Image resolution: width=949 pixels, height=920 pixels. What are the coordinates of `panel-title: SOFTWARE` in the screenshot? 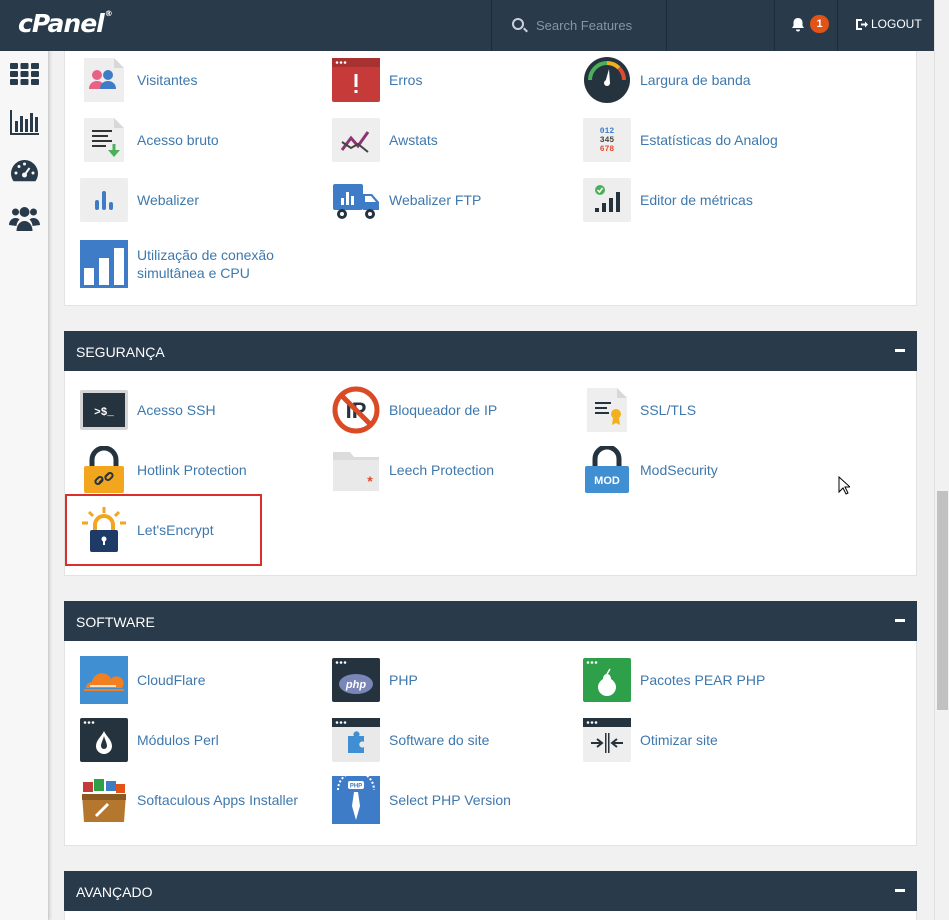 It's located at (115, 622).